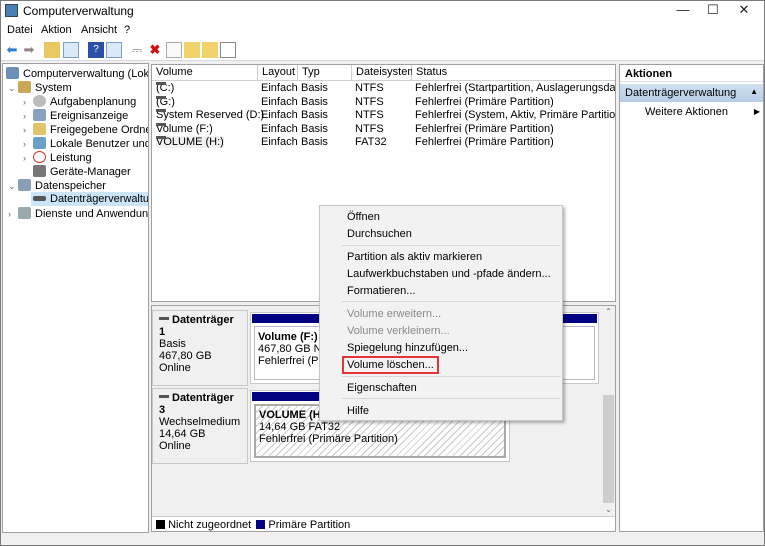 This screenshot has width=765, height=546. Describe the element at coordinates (384, 72) in the screenshot. I see `column-dateisystem: Dateisystem` at that location.